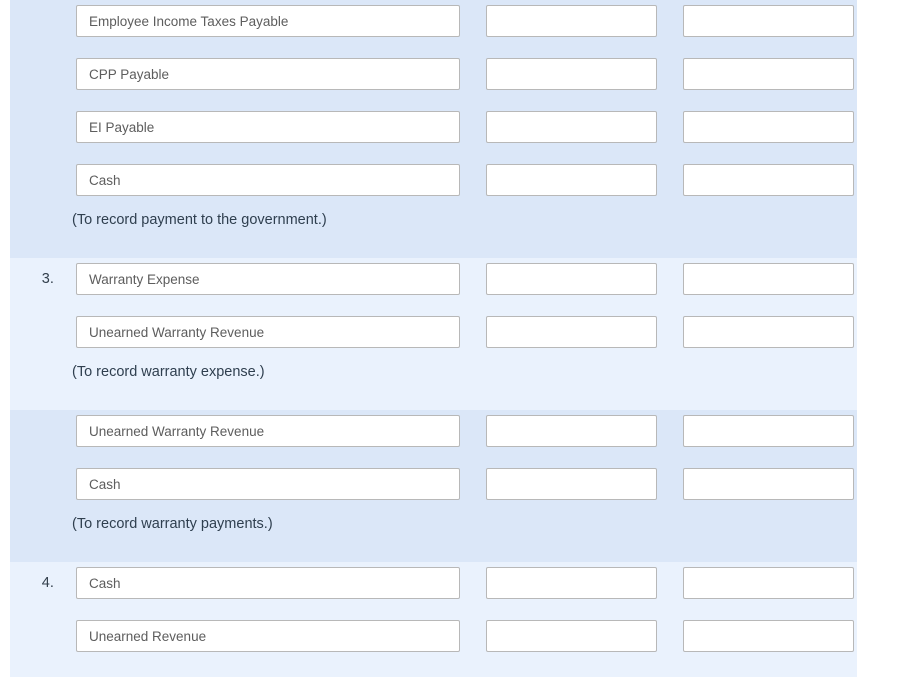 The height and width of the screenshot is (677, 907). I want to click on journal-entry-row: 3., so click(433, 279).